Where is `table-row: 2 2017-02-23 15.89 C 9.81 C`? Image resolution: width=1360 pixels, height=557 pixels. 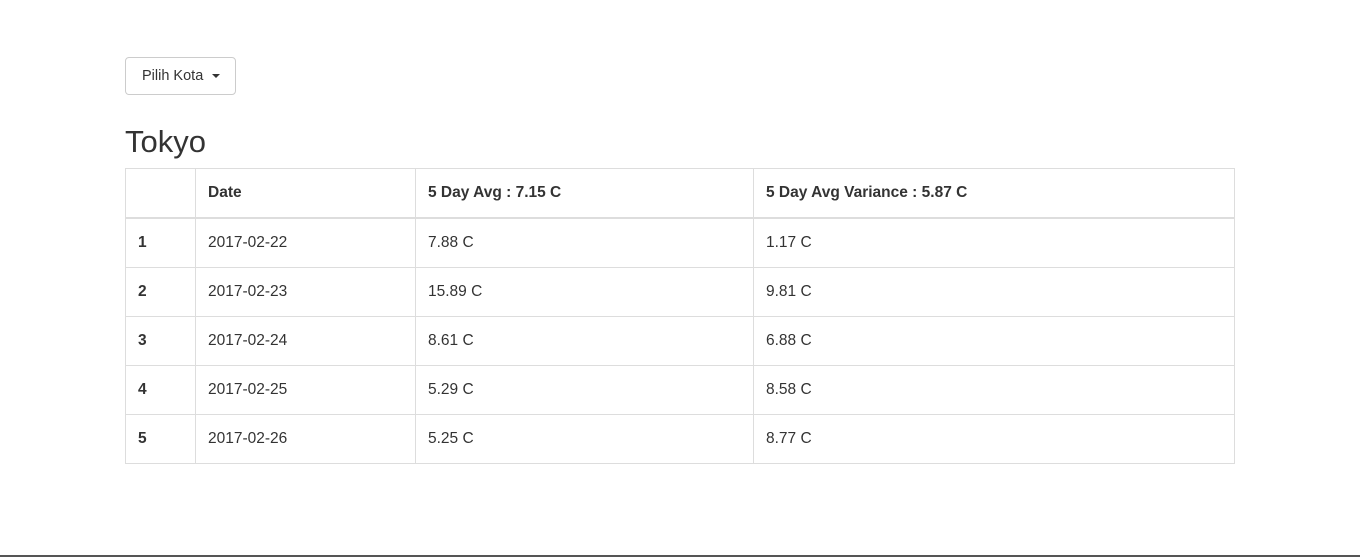 table-row: 2 2017-02-23 15.89 C 9.81 C is located at coordinates (680, 292).